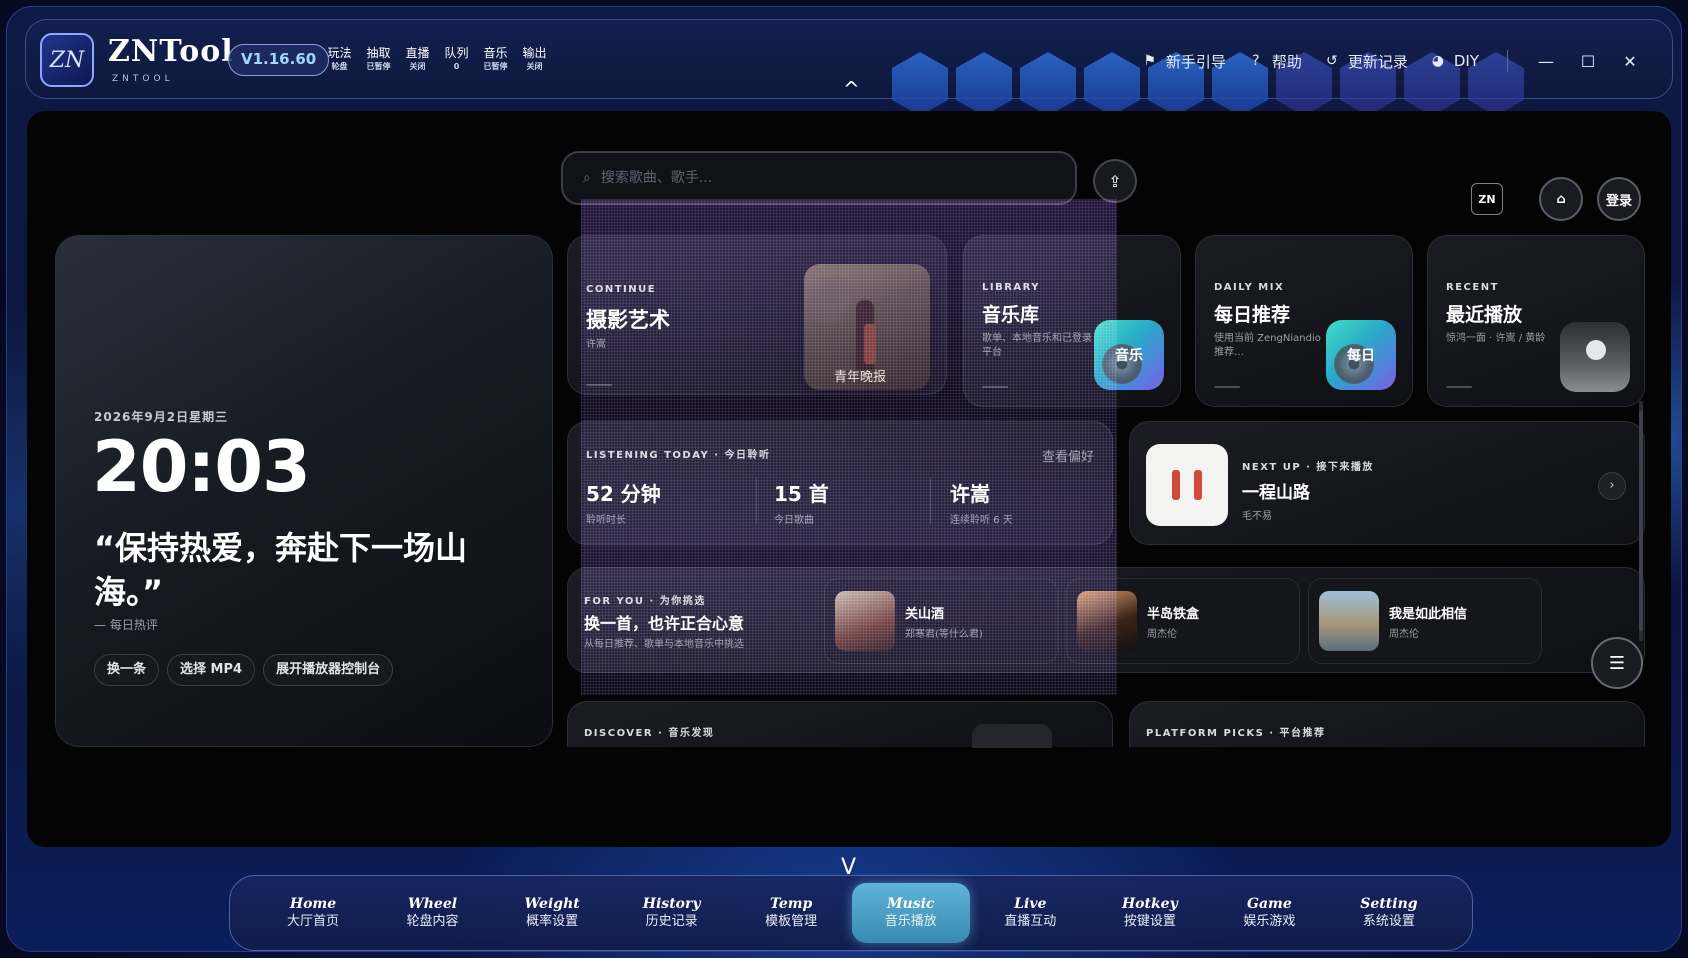  I want to click on platform-picks-card: PLATFORM PICKS · 平台推荐, so click(1387, 724).